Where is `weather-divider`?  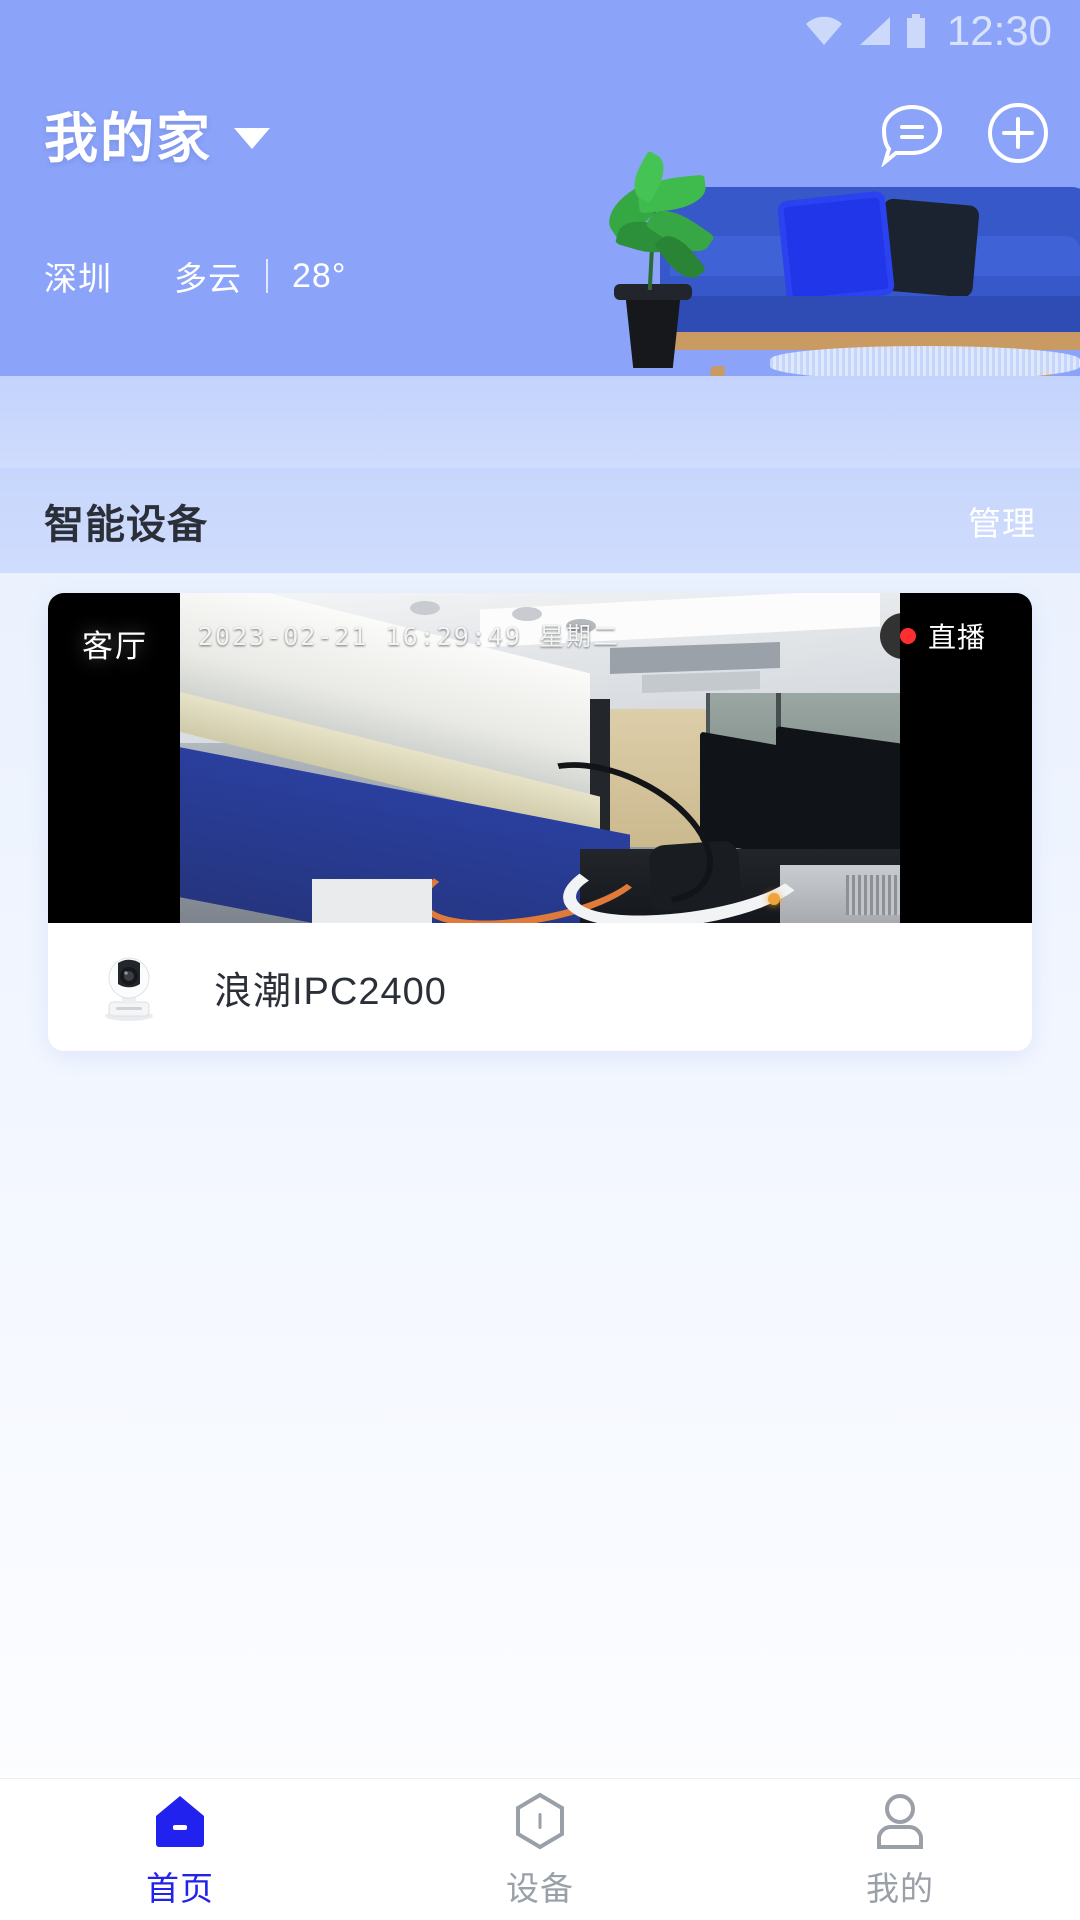 weather-divider is located at coordinates (267, 276).